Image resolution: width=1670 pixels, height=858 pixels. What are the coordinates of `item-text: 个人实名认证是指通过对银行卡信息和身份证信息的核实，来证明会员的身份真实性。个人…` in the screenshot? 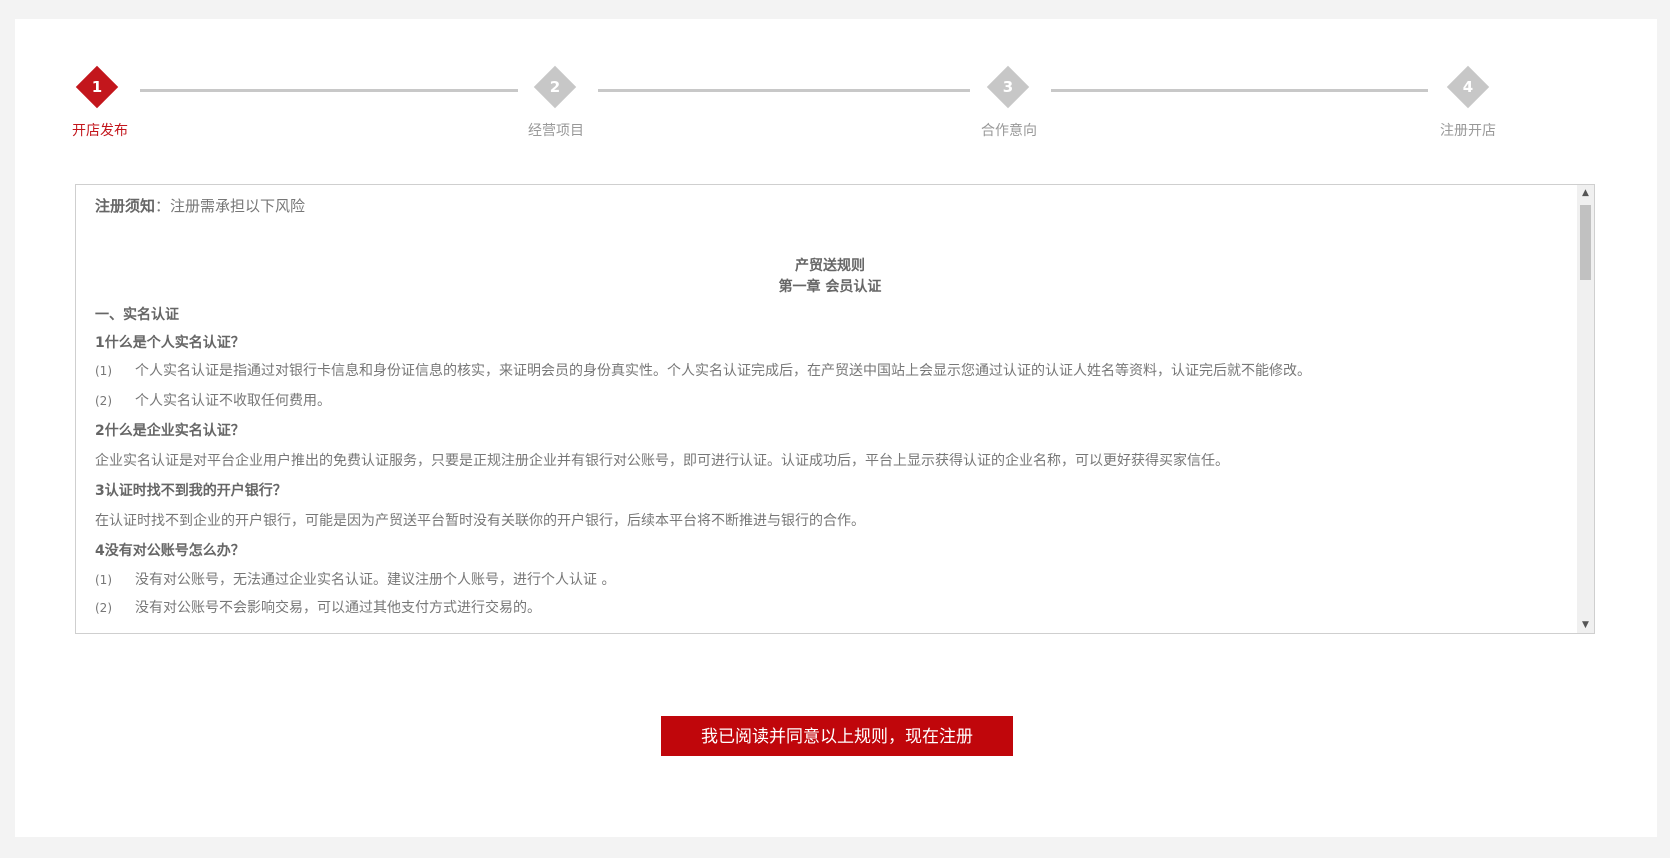 It's located at (723, 371).